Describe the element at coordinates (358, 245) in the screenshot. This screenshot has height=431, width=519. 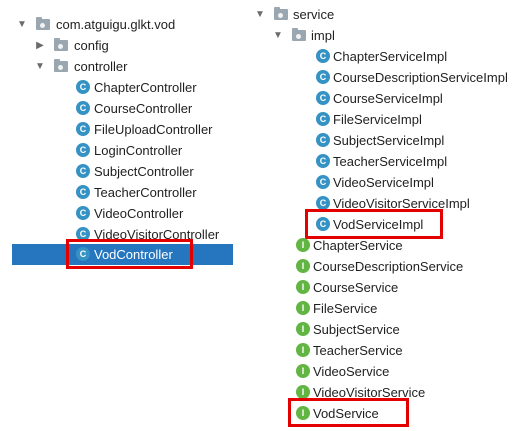
I see `interface-label: ChapterService` at that location.